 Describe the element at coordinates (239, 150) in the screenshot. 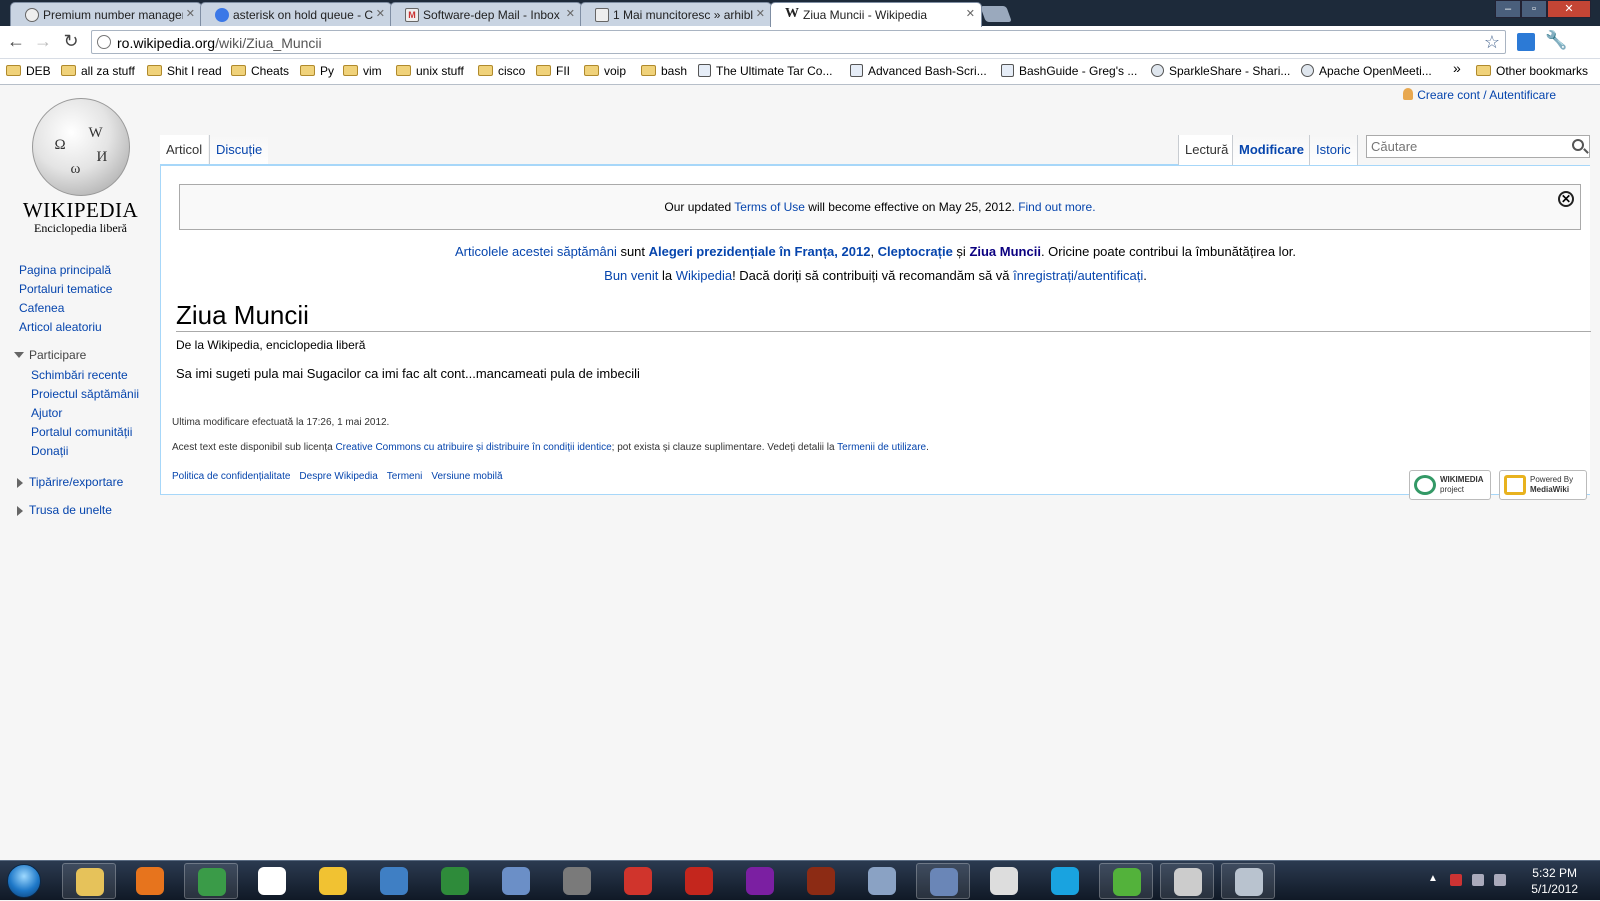

I see `tab-discutie: Discuție` at that location.